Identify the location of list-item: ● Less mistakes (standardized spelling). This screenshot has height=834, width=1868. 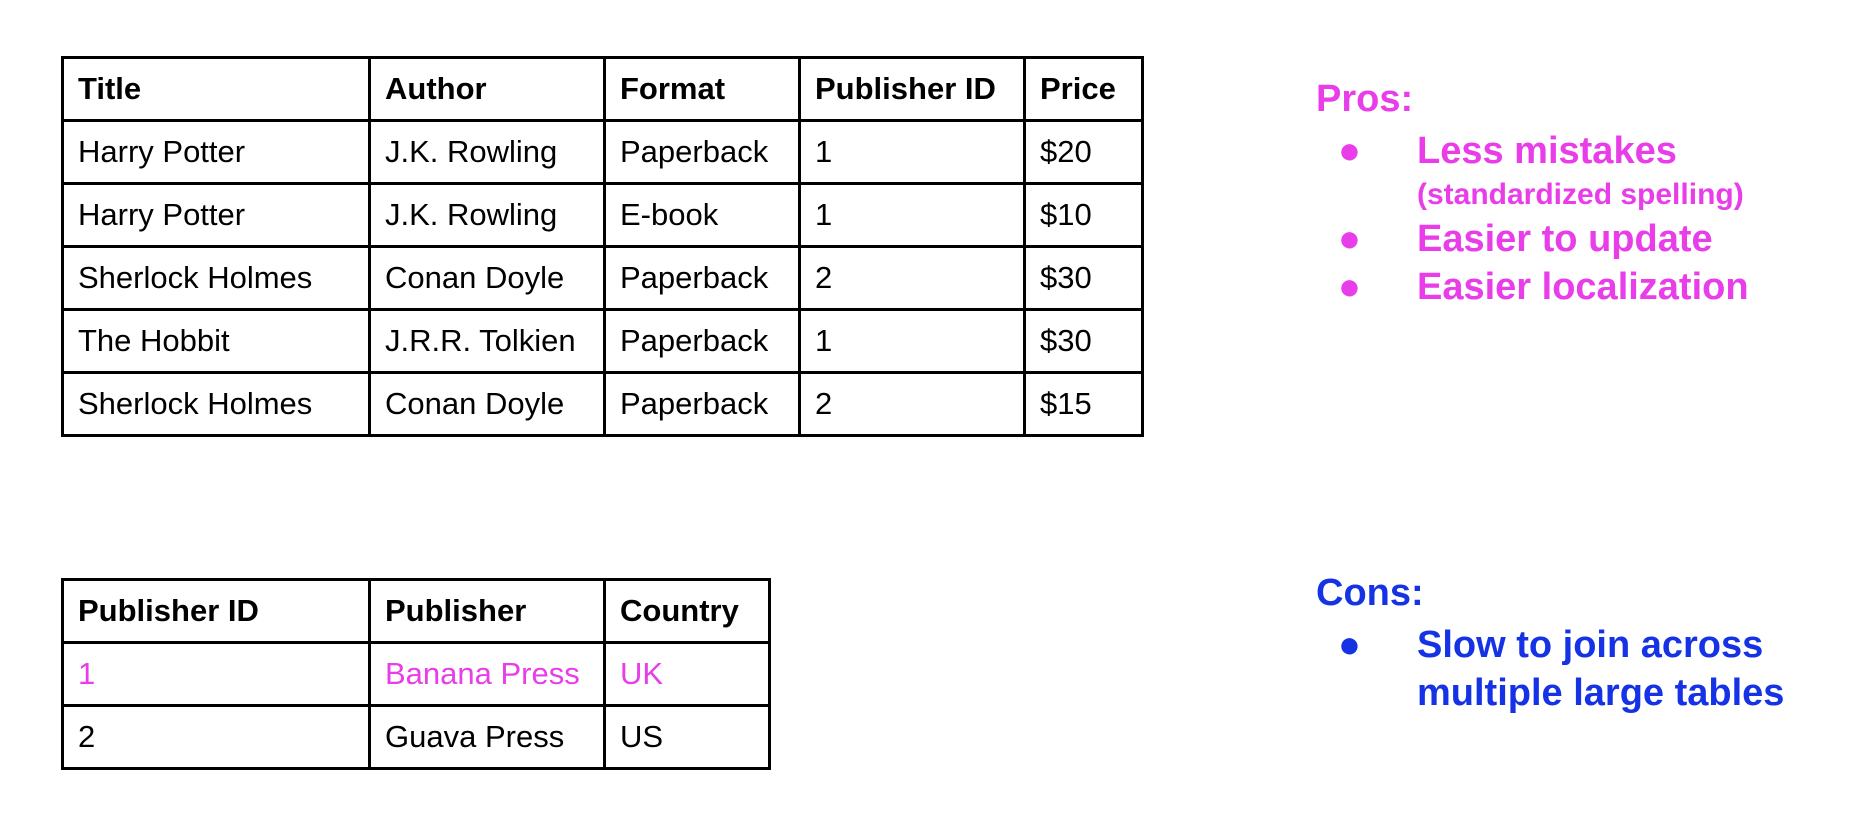
(1532, 171).